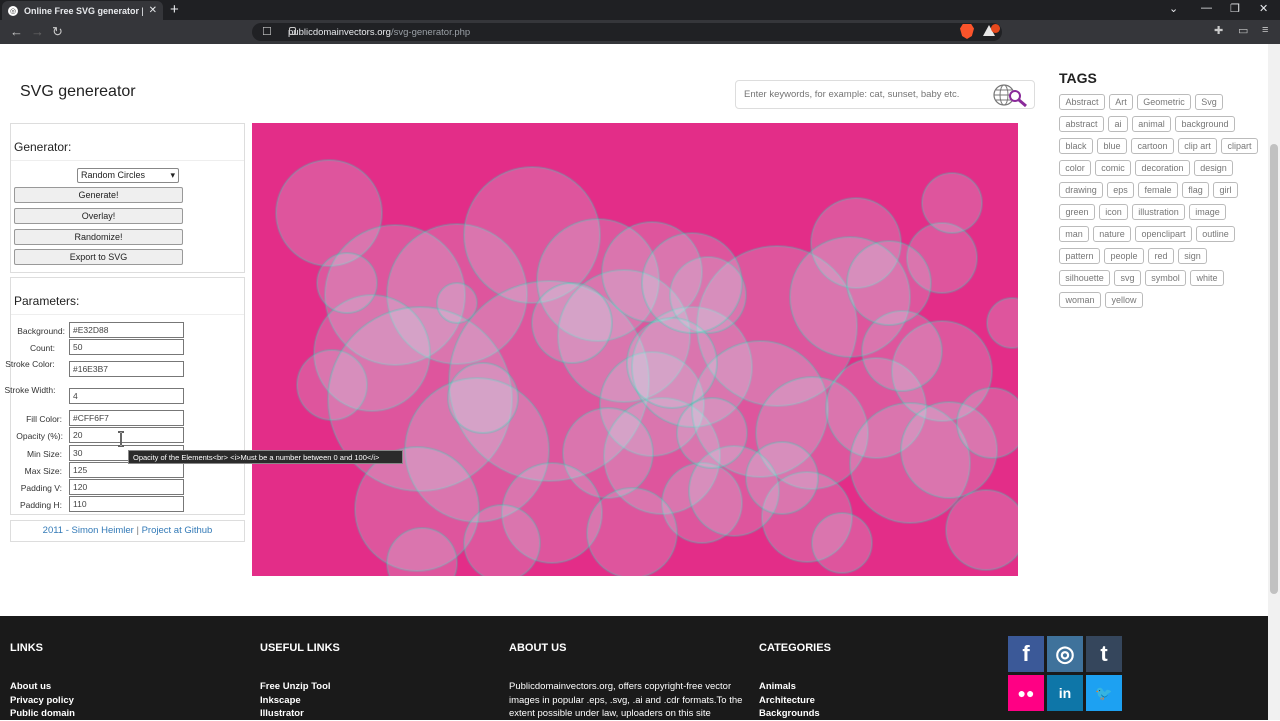 This screenshot has height=721, width=1280. Describe the element at coordinates (795, 701) in the screenshot. I see `architecture-link: Architecture` at that location.